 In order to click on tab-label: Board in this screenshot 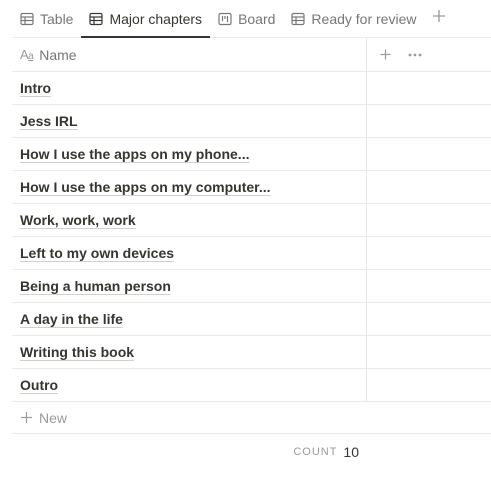, I will do `click(257, 18)`.